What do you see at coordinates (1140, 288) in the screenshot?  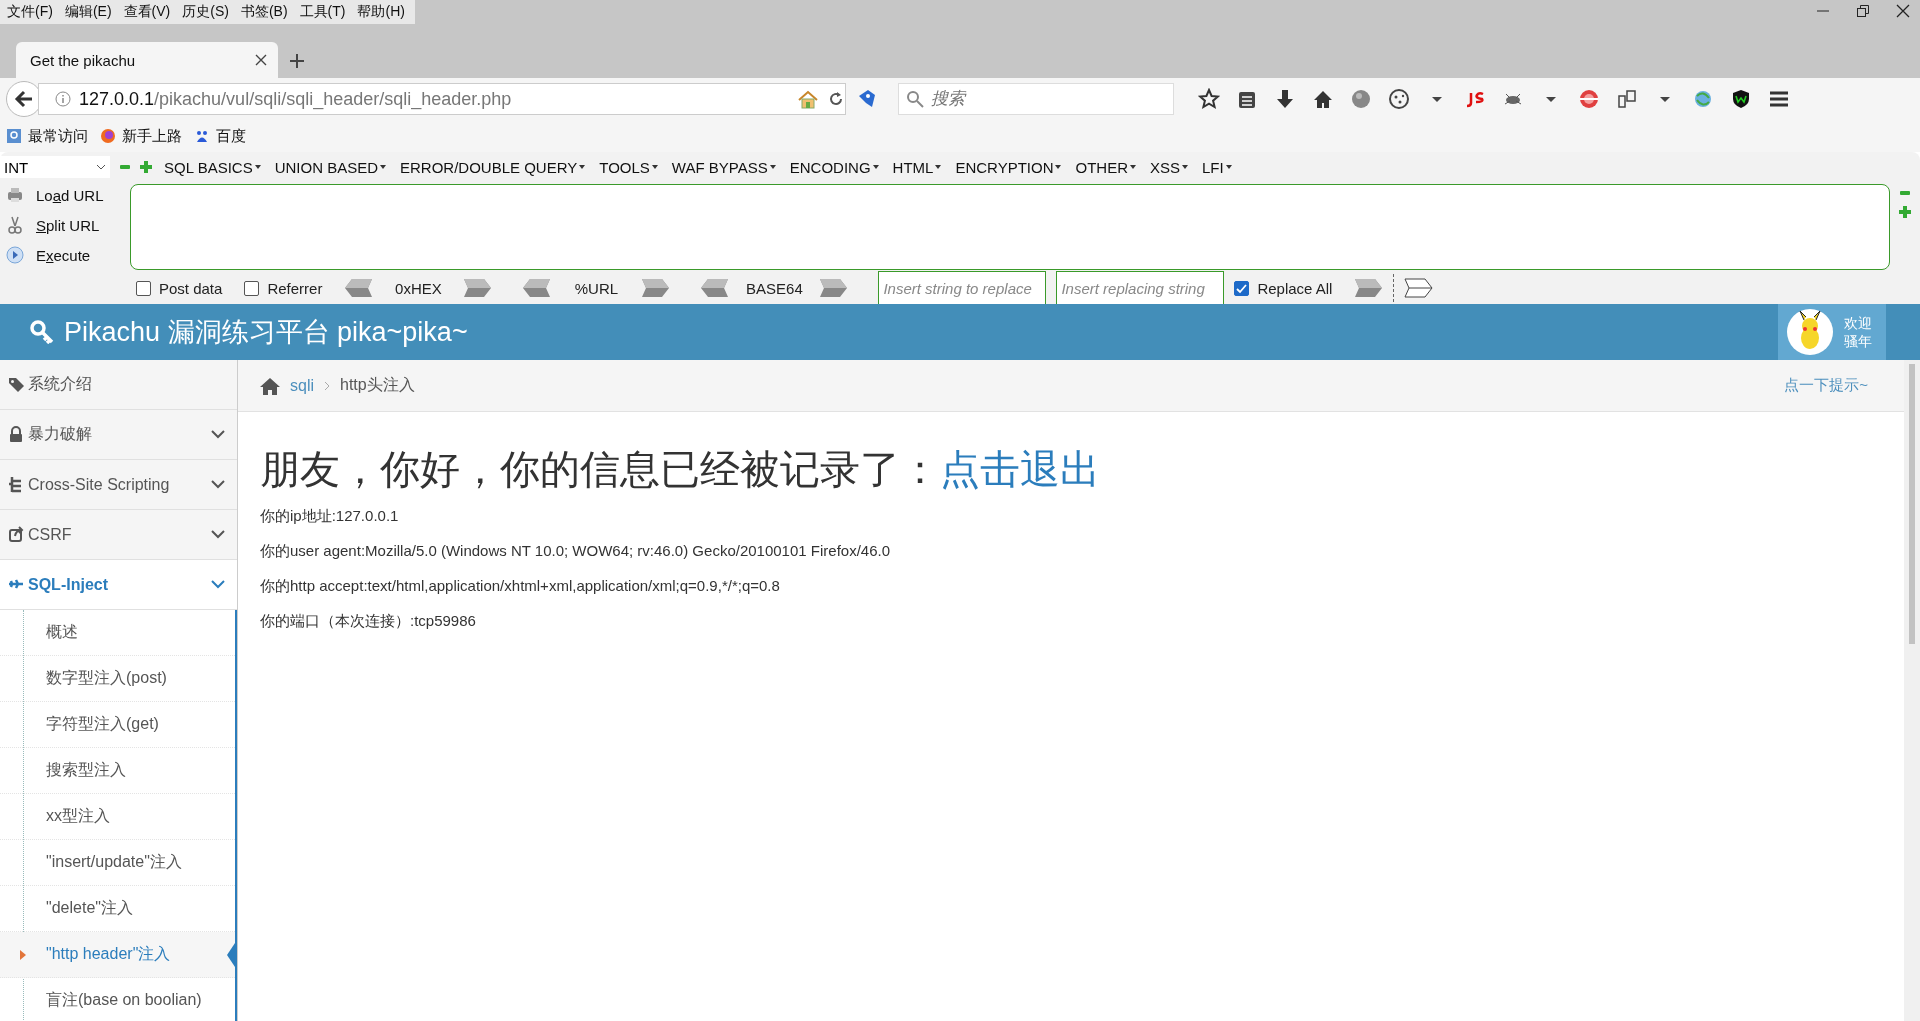 I see `replace-to-field: Insert replacing string` at bounding box center [1140, 288].